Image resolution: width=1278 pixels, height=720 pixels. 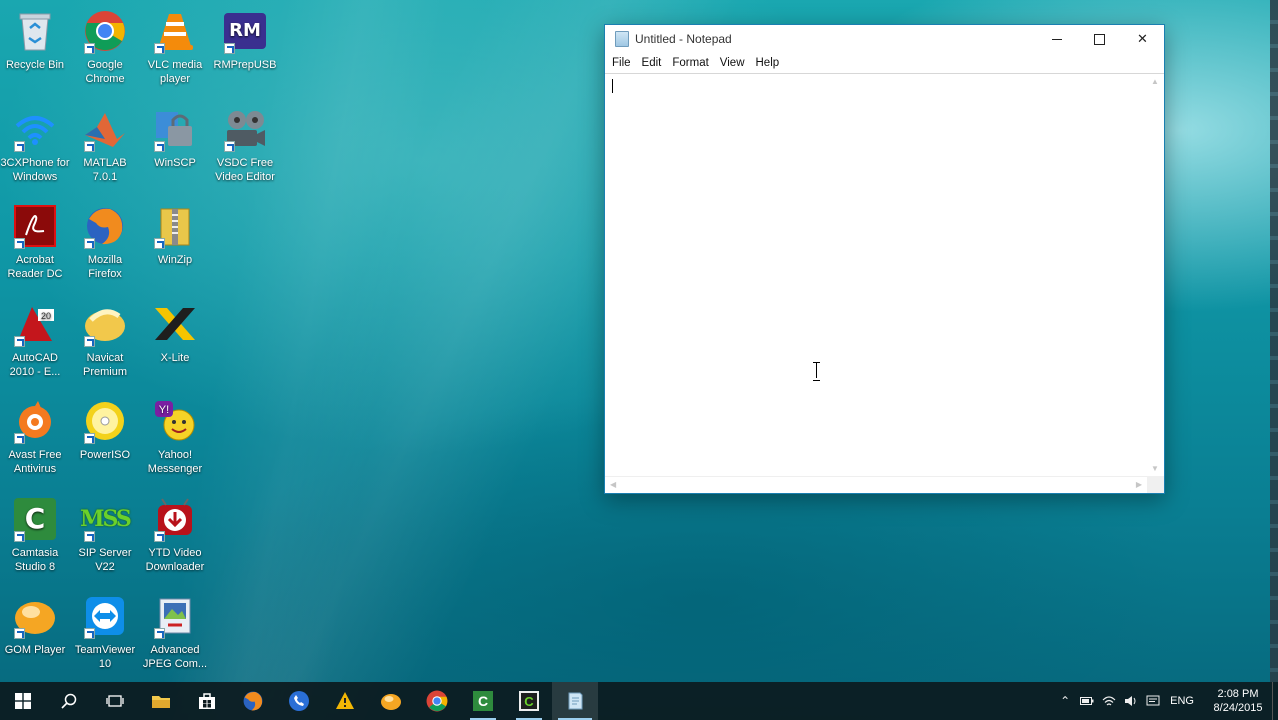 I want to click on close-button: ✕, so click(x=1142, y=39).